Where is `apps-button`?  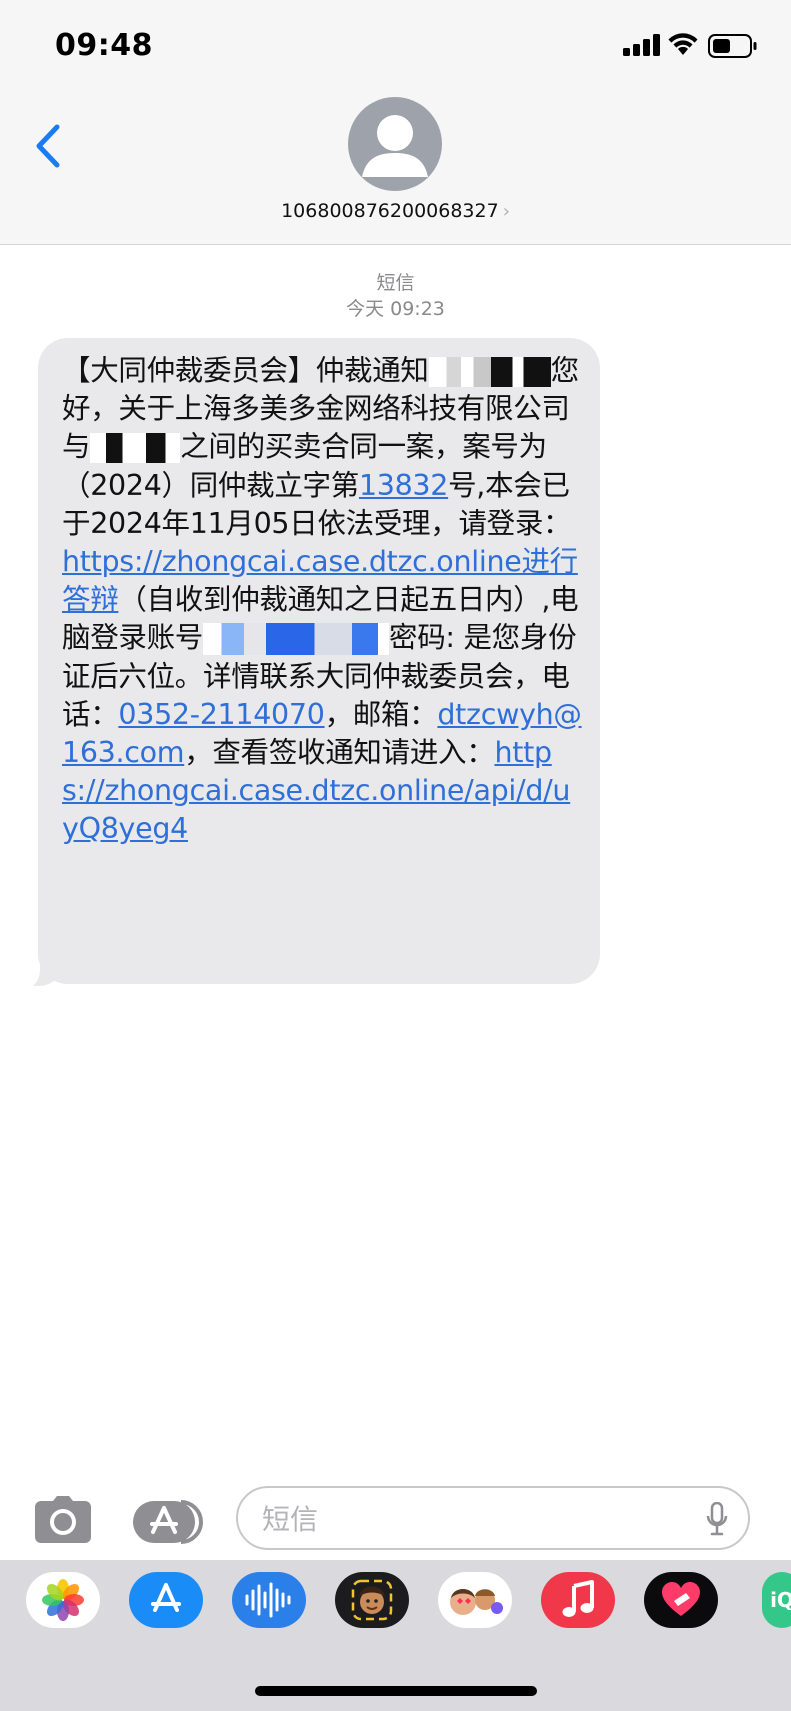
apps-button is located at coordinates (169, 1524).